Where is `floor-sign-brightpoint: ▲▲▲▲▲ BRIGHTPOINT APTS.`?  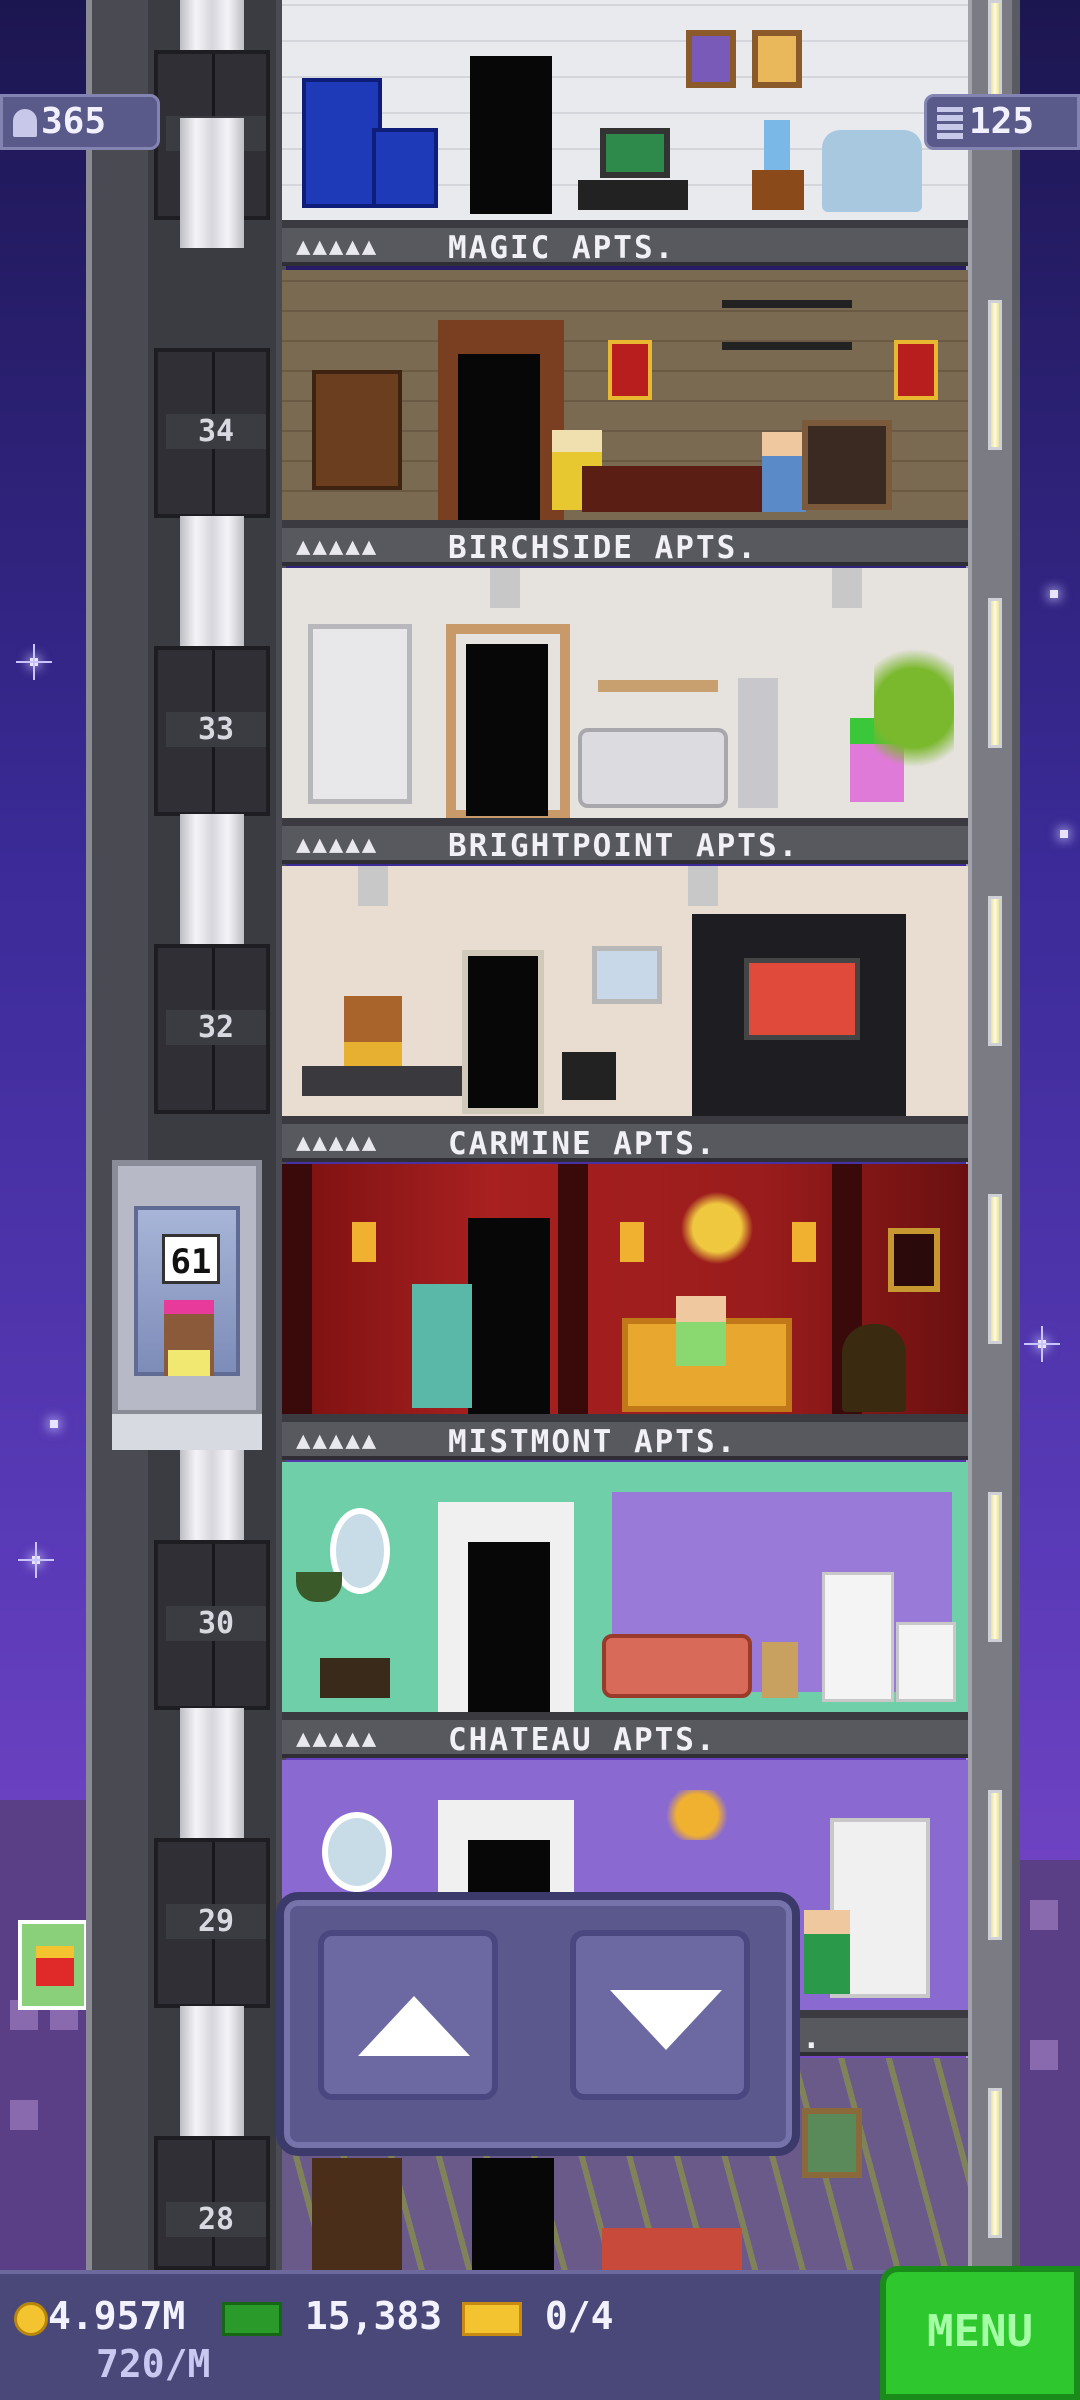
floor-sign-brightpoint: ▲▲▲▲▲ BRIGHTPOINT APTS. is located at coordinates (625, 845).